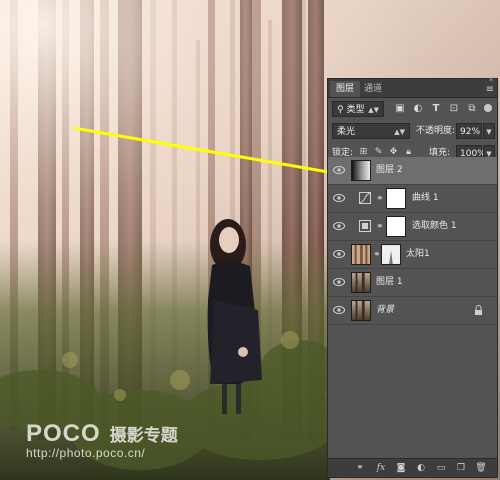  Describe the element at coordinates (425, 198) in the screenshot. I see `layer-name: 曲线 1` at that location.